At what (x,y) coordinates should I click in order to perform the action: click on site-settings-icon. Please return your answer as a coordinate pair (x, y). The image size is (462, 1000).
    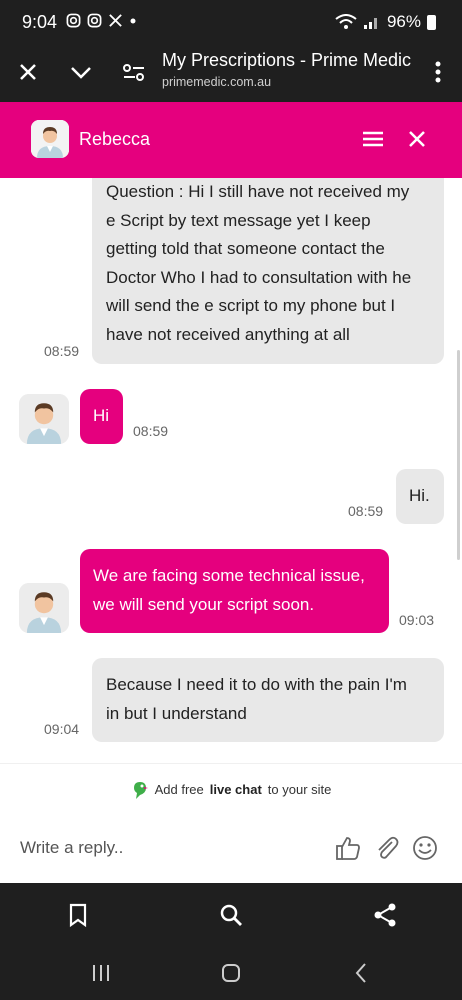
    Looking at the image, I should click on (133, 72).